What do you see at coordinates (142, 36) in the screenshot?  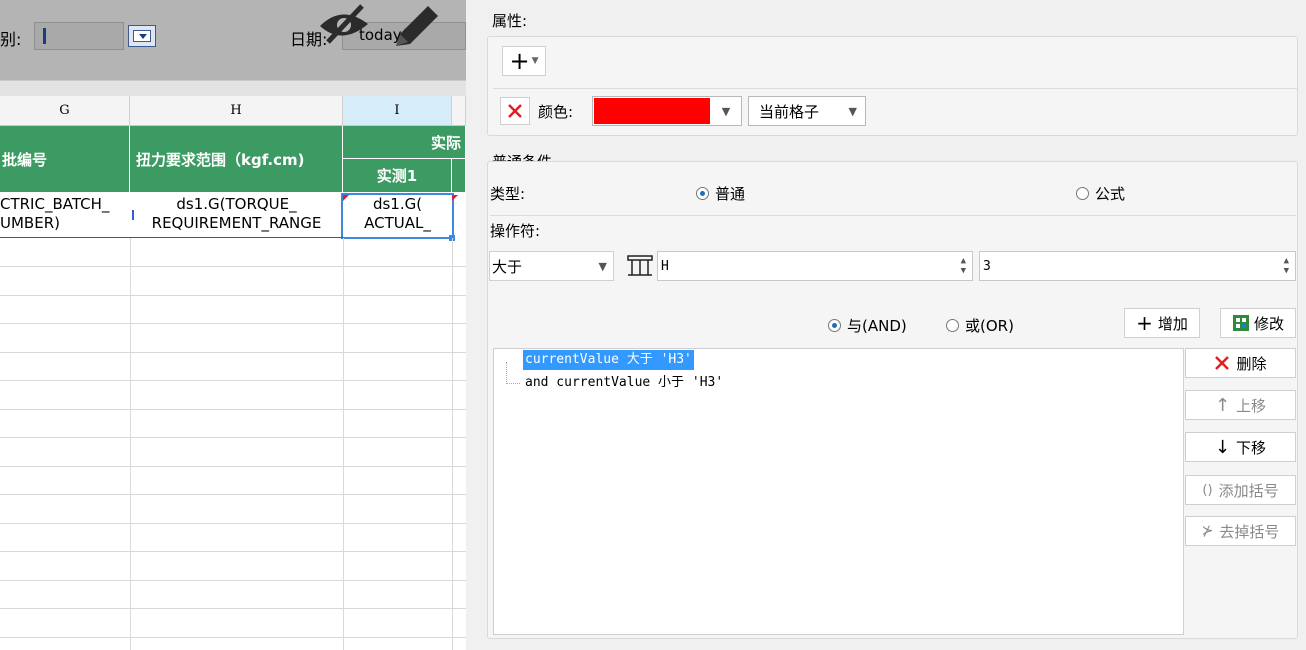 I see `dropdown-icon` at bounding box center [142, 36].